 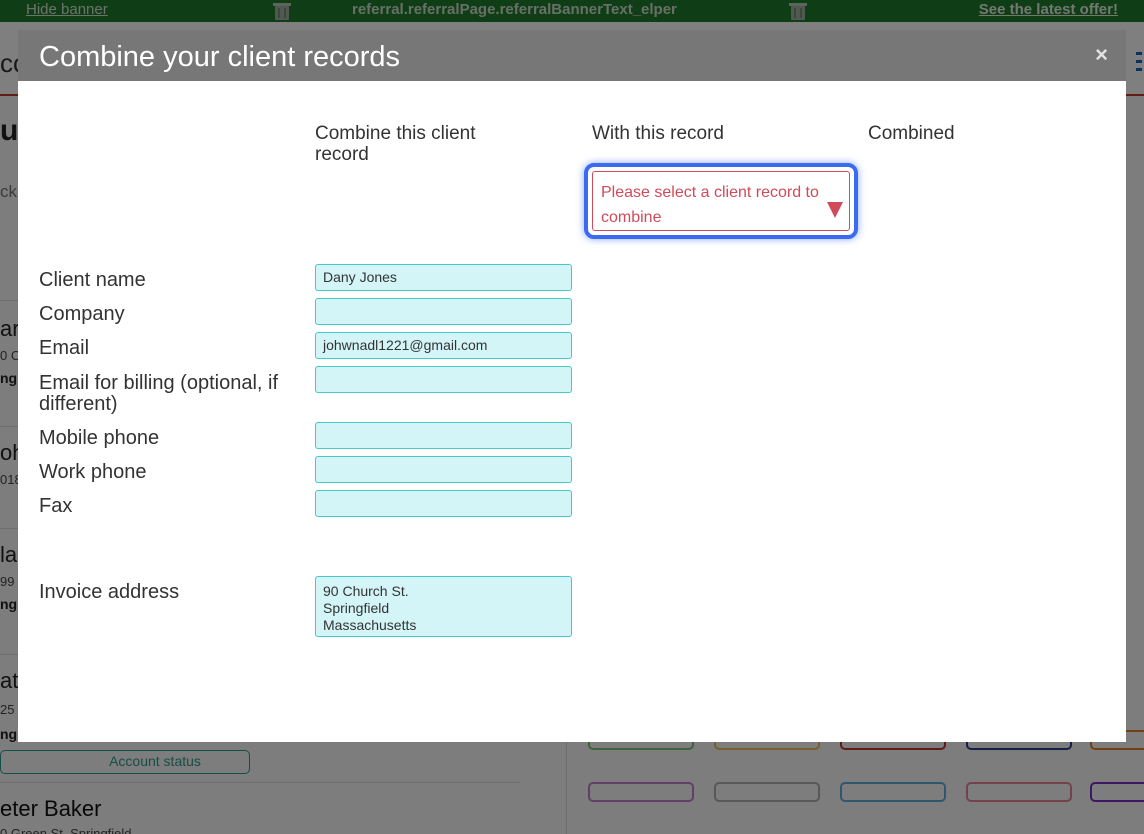 I want to click on client-name-label: Client name, so click(x=92, y=280).